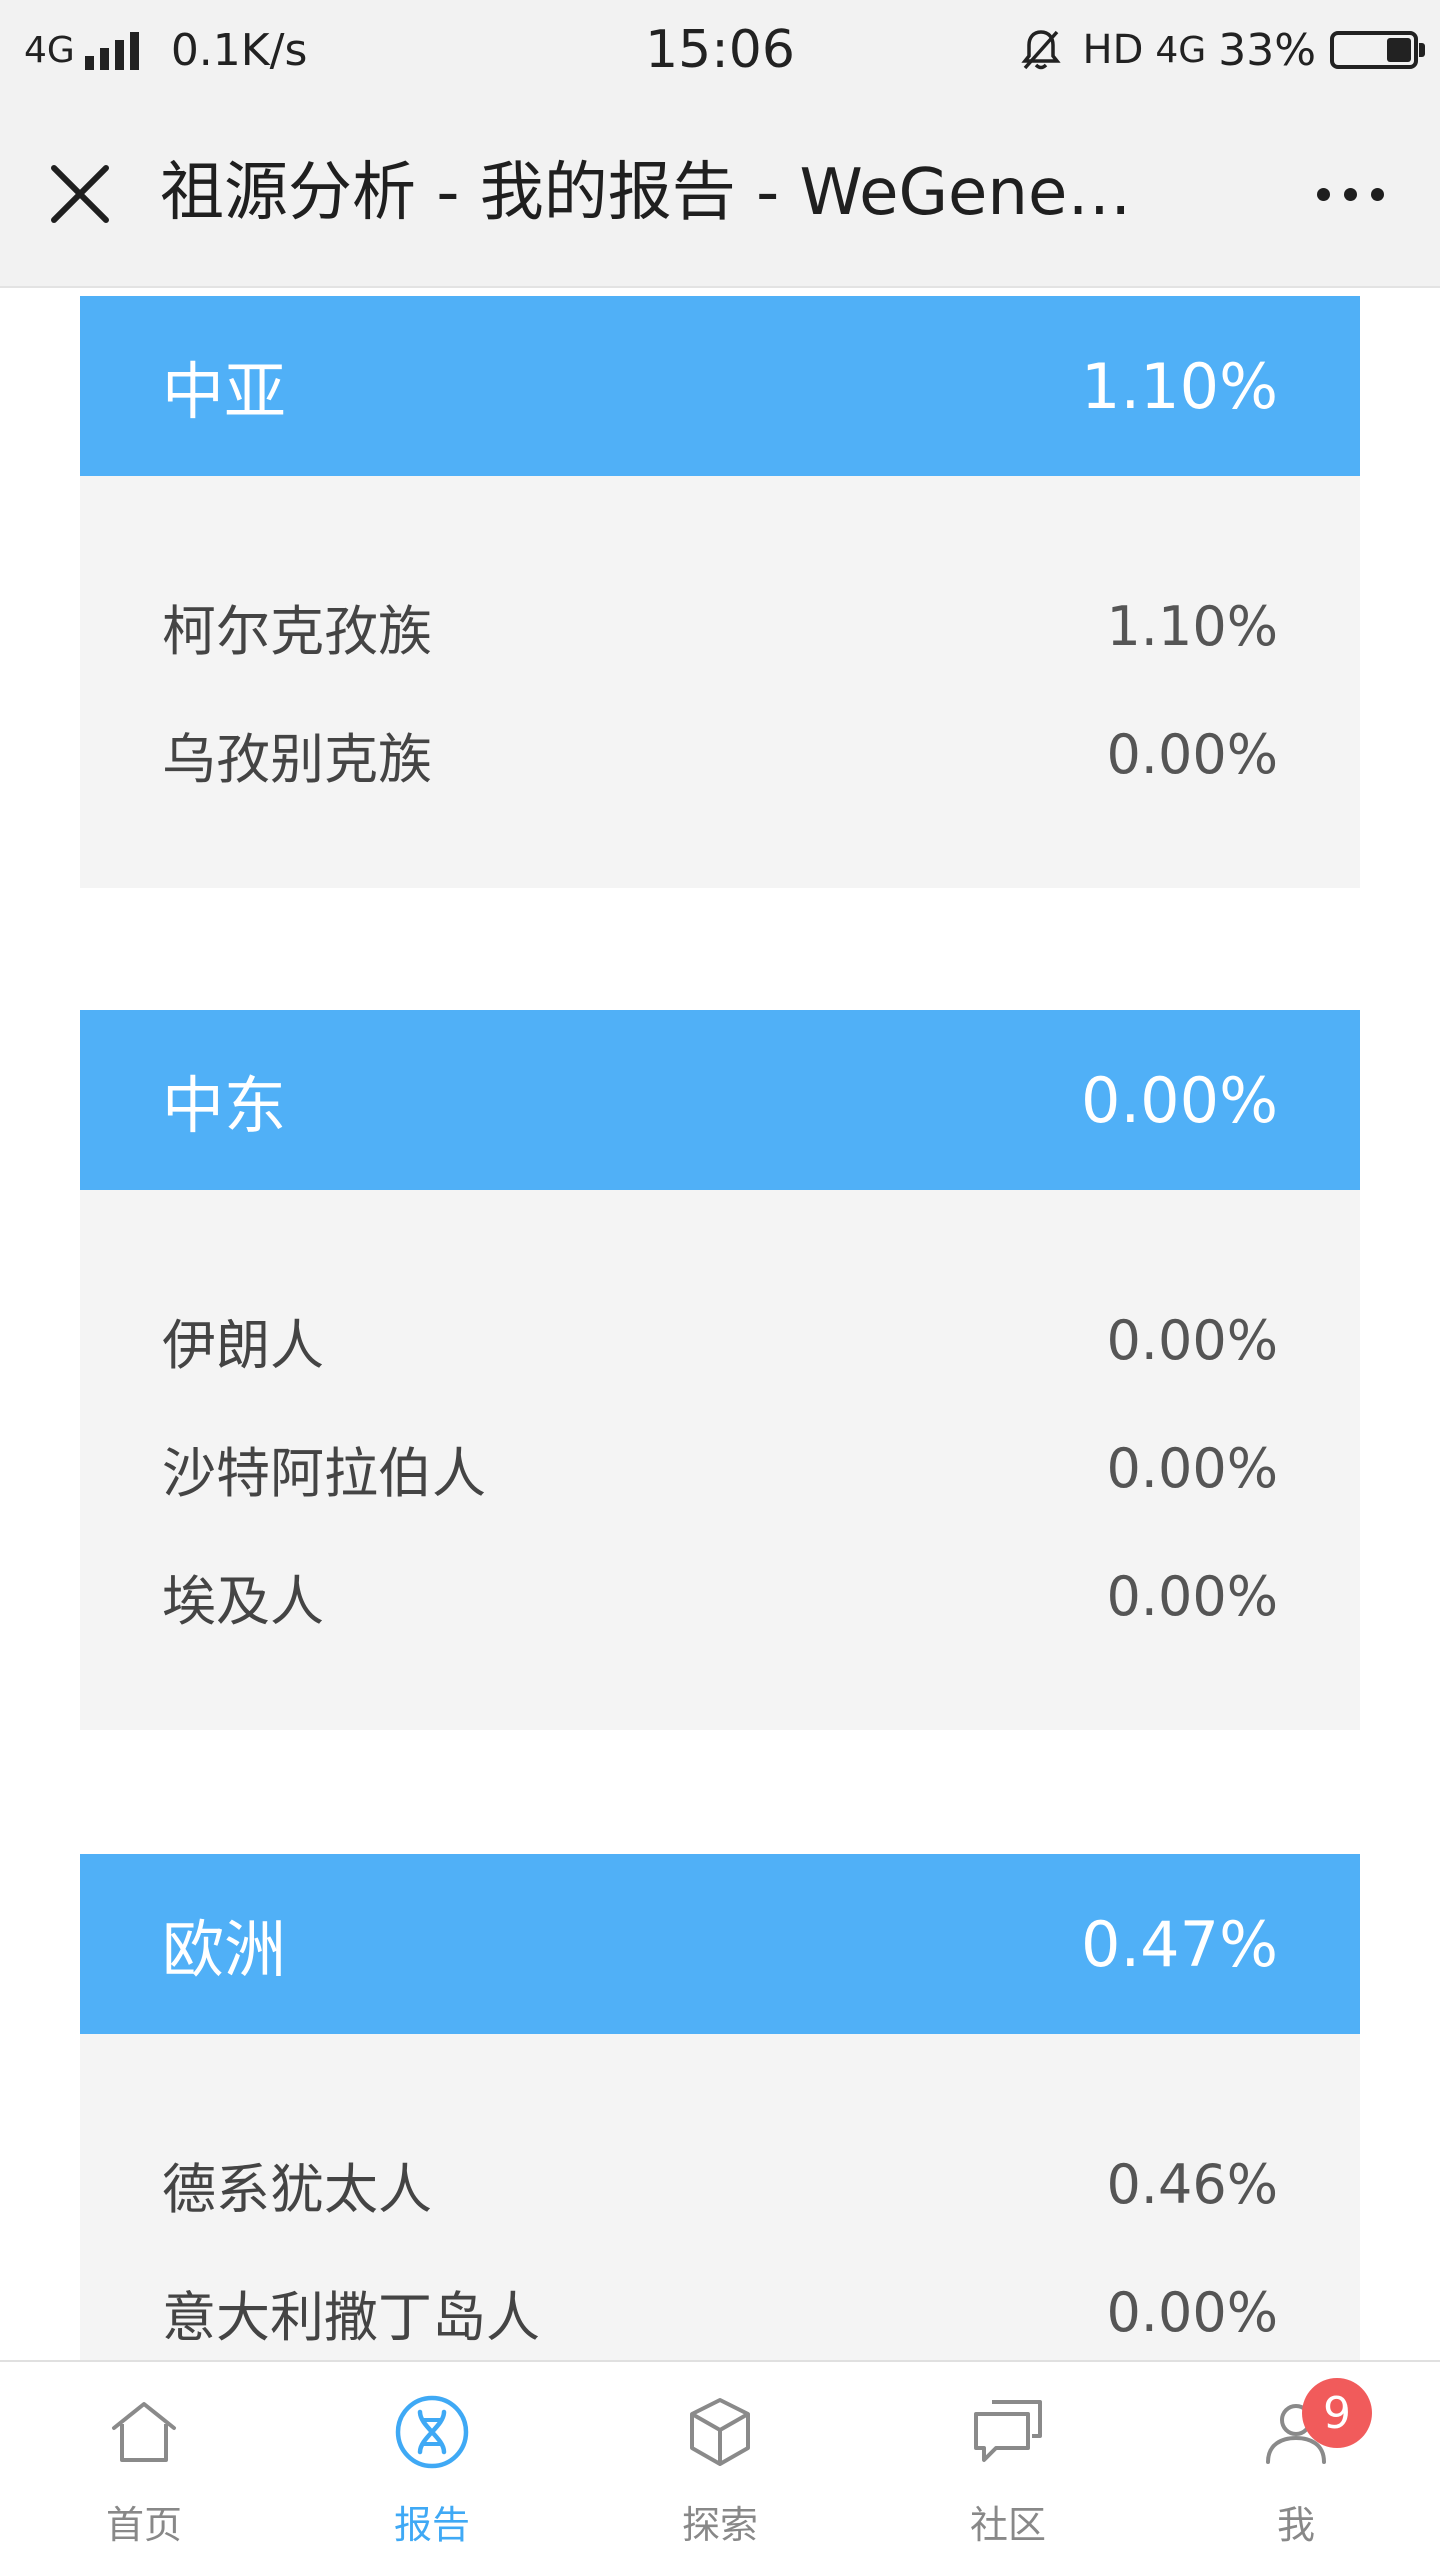  I want to click on tab-explore: 探索, so click(720, 2461).